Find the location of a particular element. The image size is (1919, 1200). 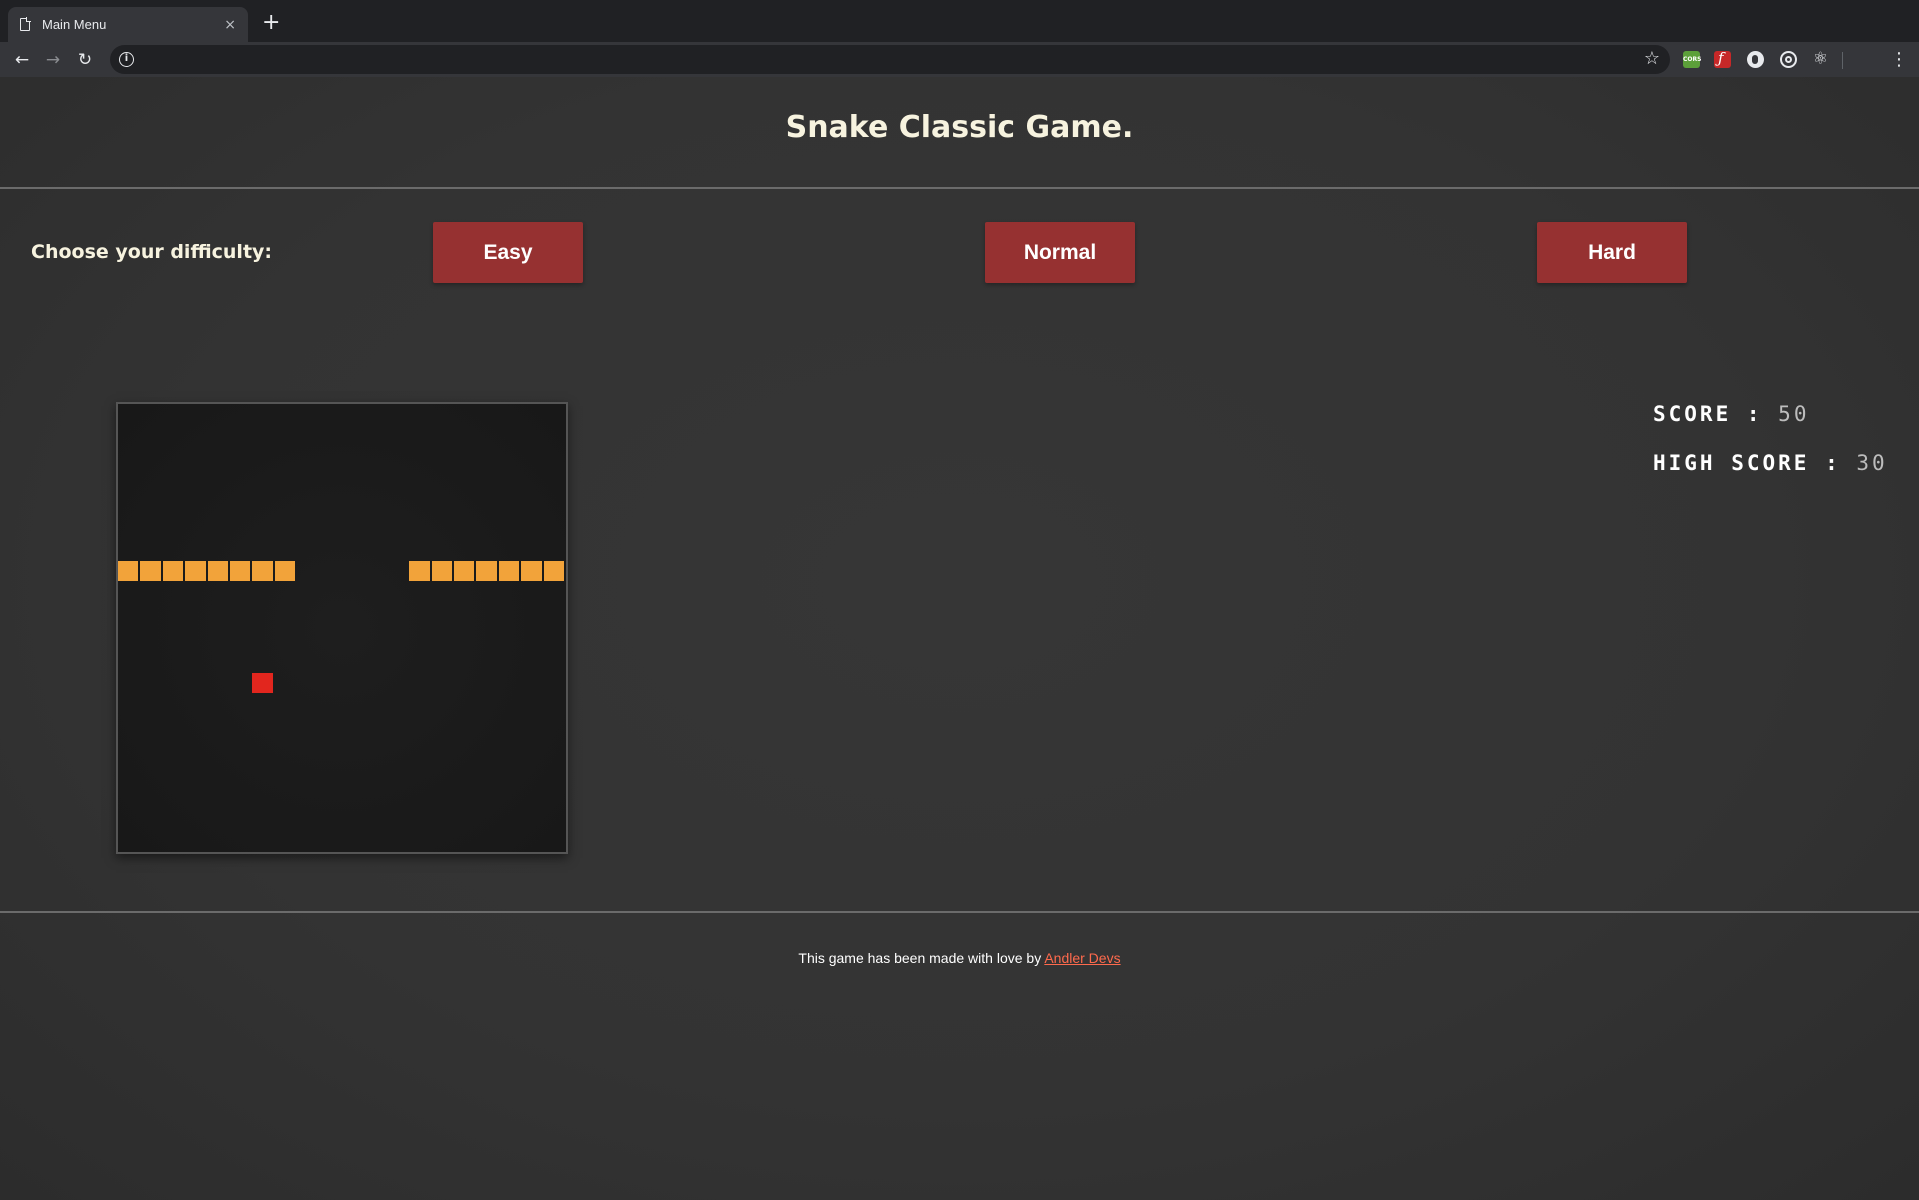

score-panel: SCORE : 50 HIGH SCORE : 30 is located at coordinates (1770, 439).